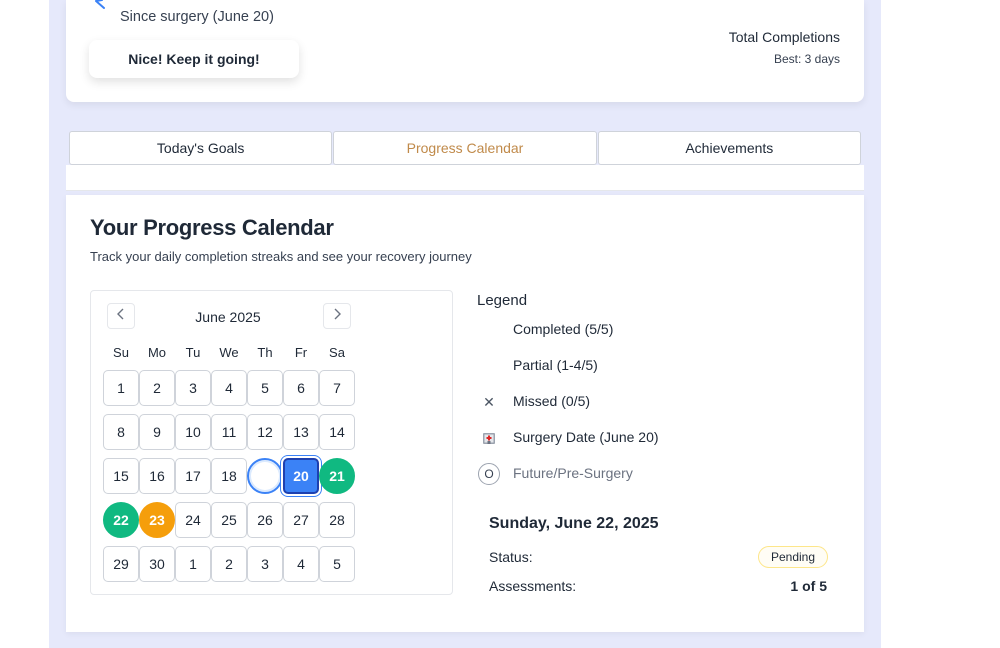 This screenshot has width=1000, height=648. Describe the element at coordinates (265, 352) in the screenshot. I see `weekday-header: Th` at that location.